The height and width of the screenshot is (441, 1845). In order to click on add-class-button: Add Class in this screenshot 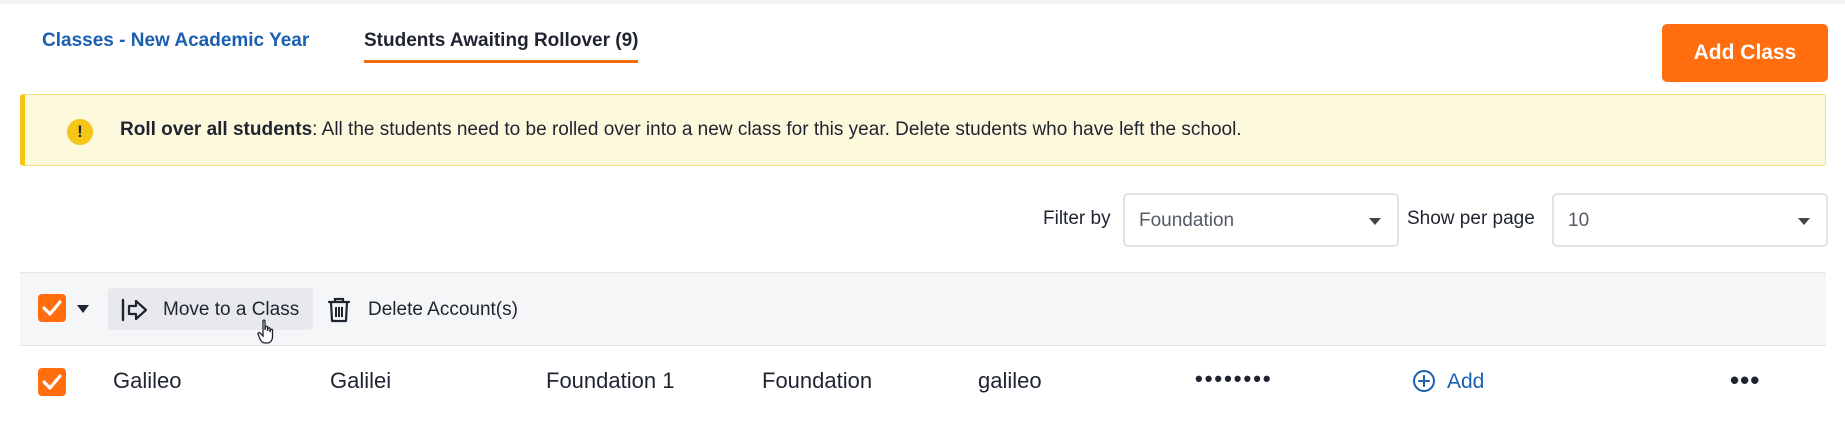, I will do `click(1745, 53)`.